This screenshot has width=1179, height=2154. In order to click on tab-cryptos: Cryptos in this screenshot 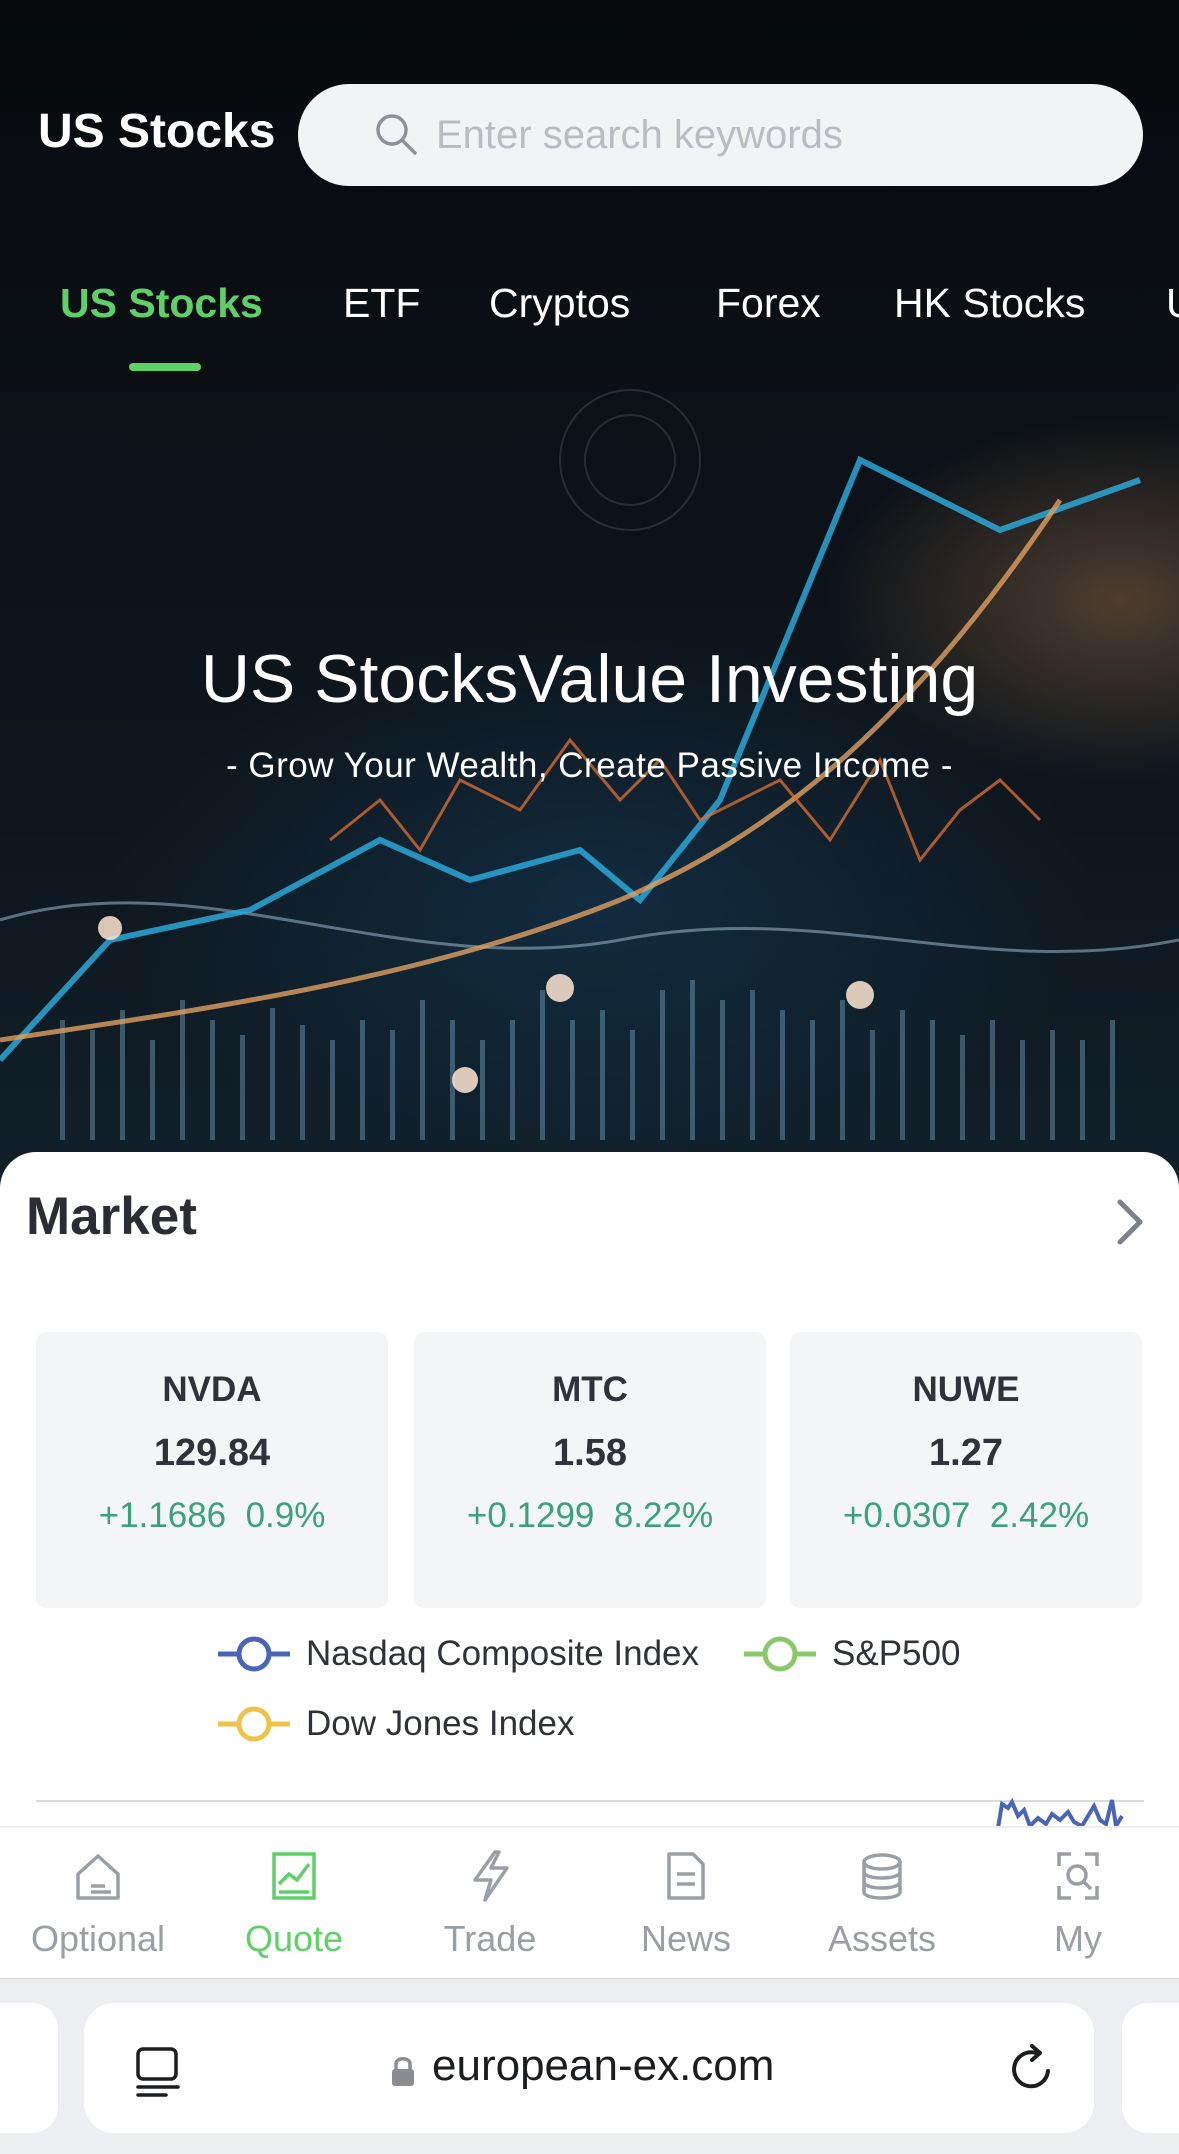, I will do `click(559, 303)`.